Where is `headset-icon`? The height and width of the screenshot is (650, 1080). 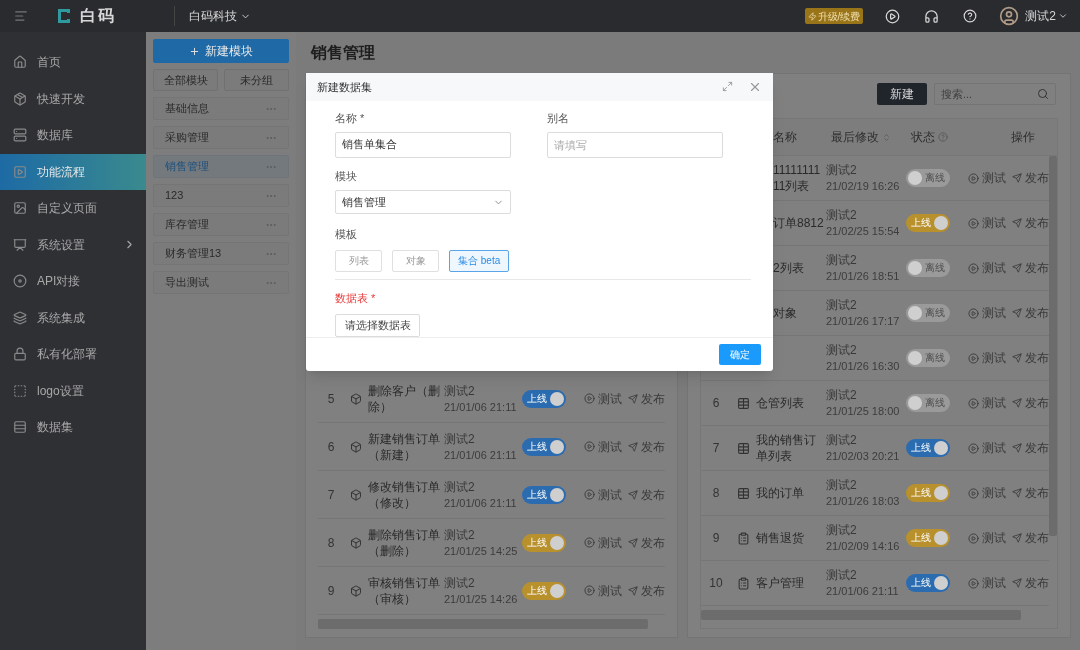 headset-icon is located at coordinates (932, 16).